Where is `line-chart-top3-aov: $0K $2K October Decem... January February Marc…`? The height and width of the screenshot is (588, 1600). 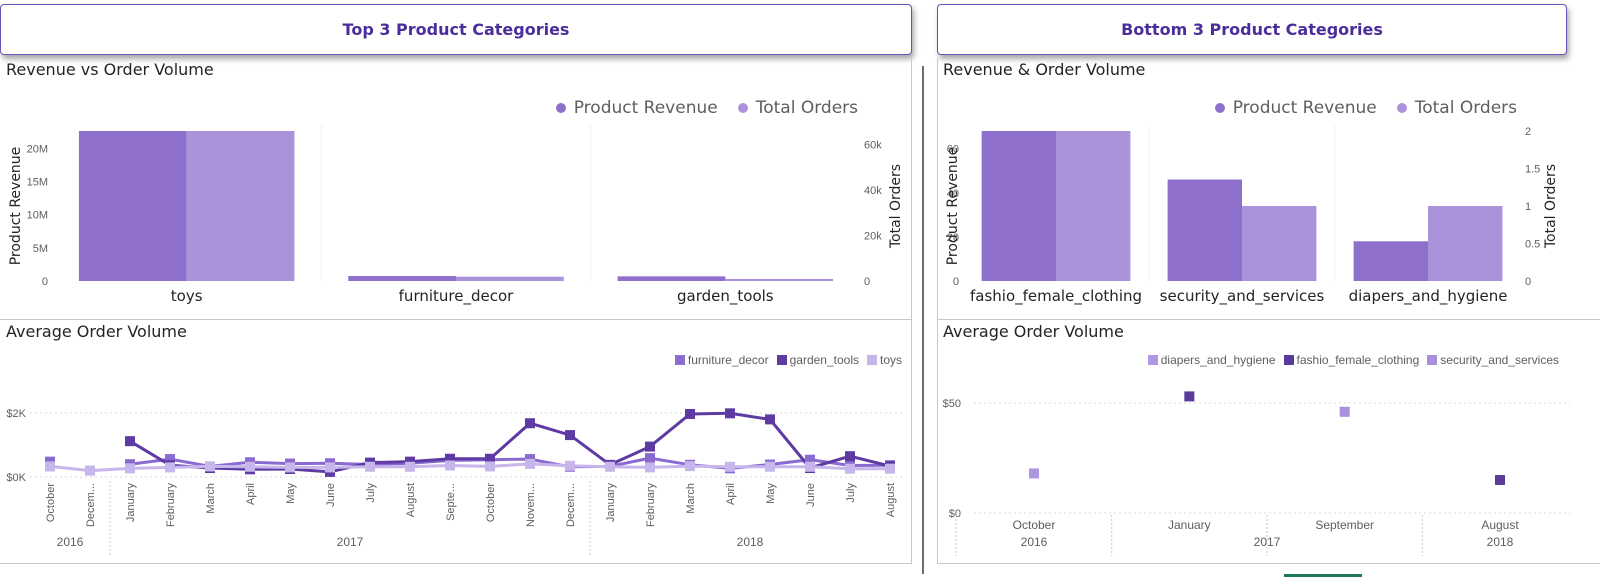
line-chart-top3-aov: $0K $2K October Decem... January February Marc… is located at coordinates (455, 482).